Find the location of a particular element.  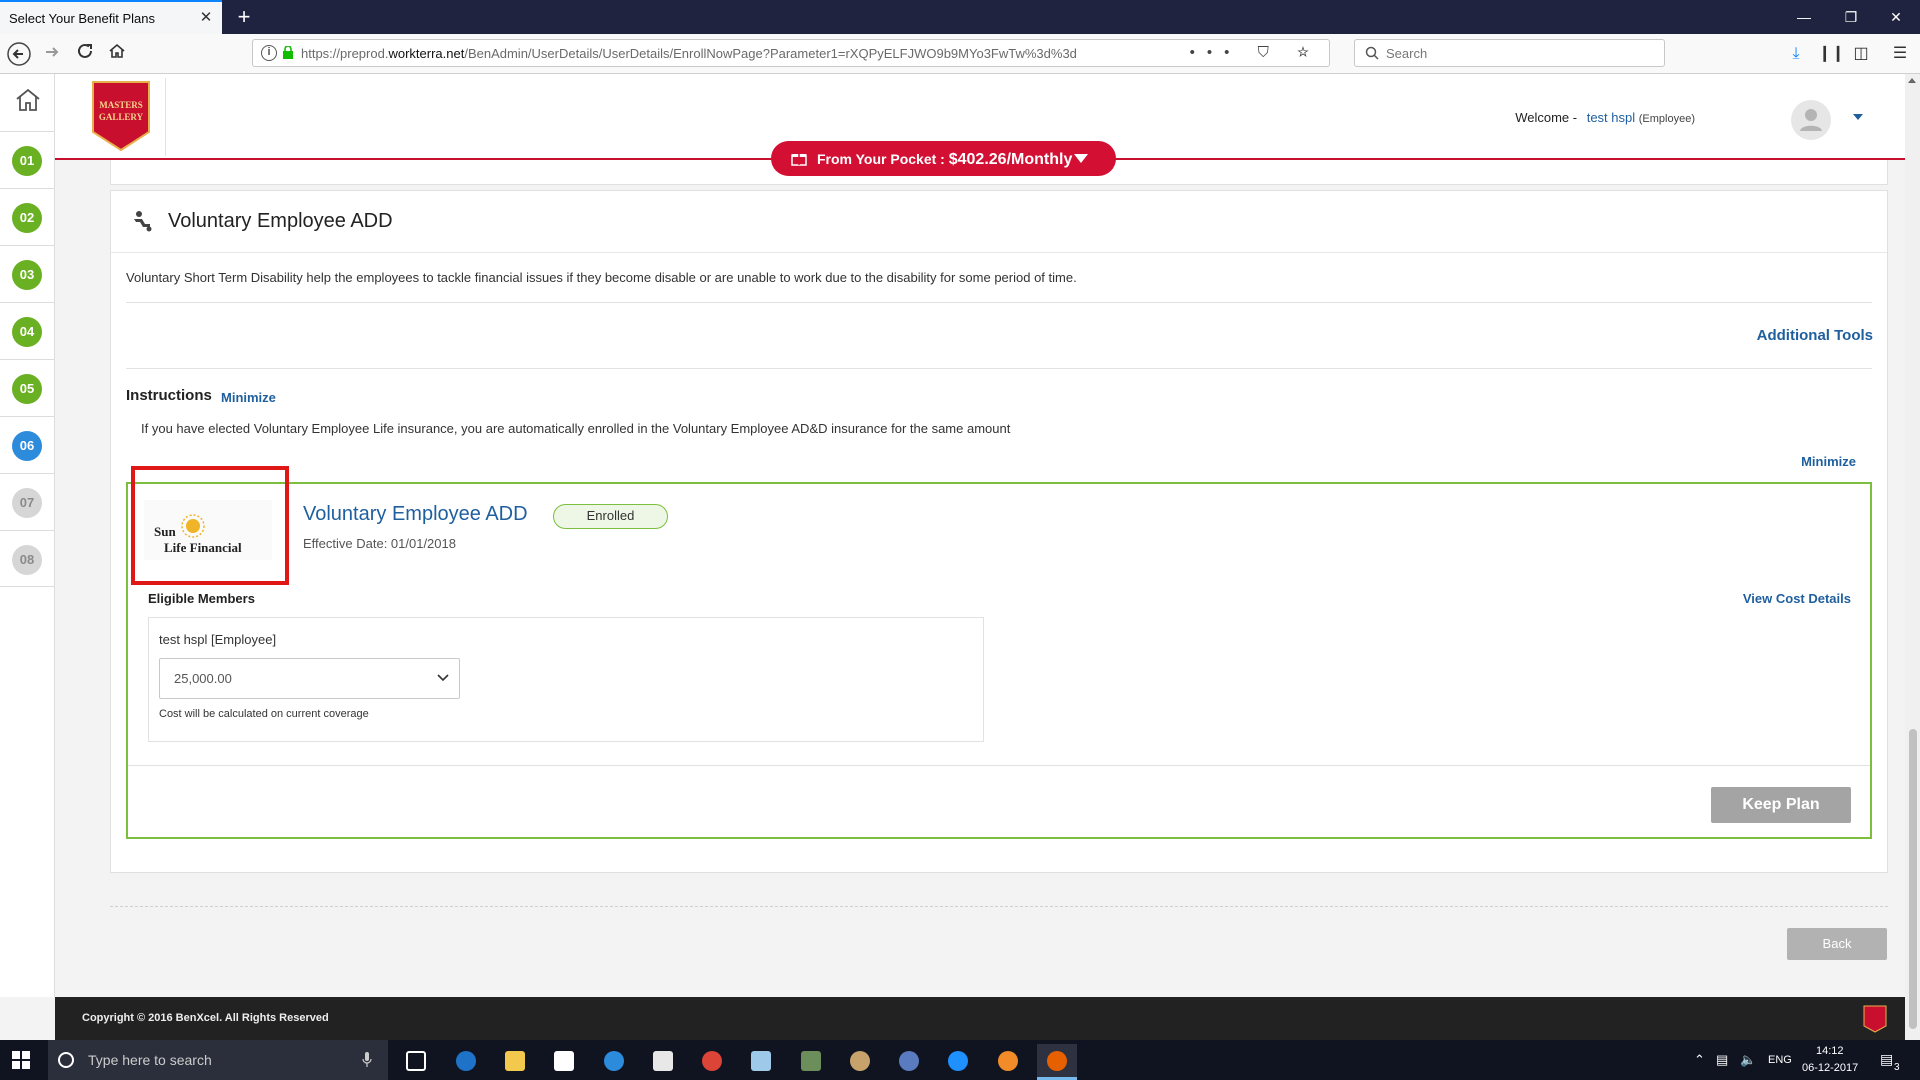

step-01: 01 is located at coordinates (27, 159).